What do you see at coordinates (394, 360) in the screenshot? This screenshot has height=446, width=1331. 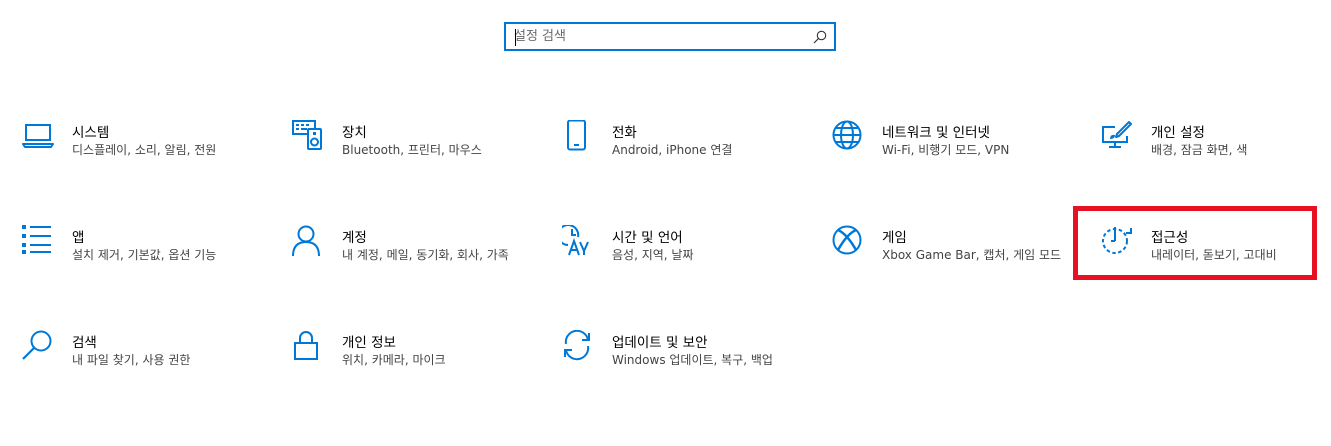 I see `tile-description: 위치, 카메라, 마이크` at bounding box center [394, 360].